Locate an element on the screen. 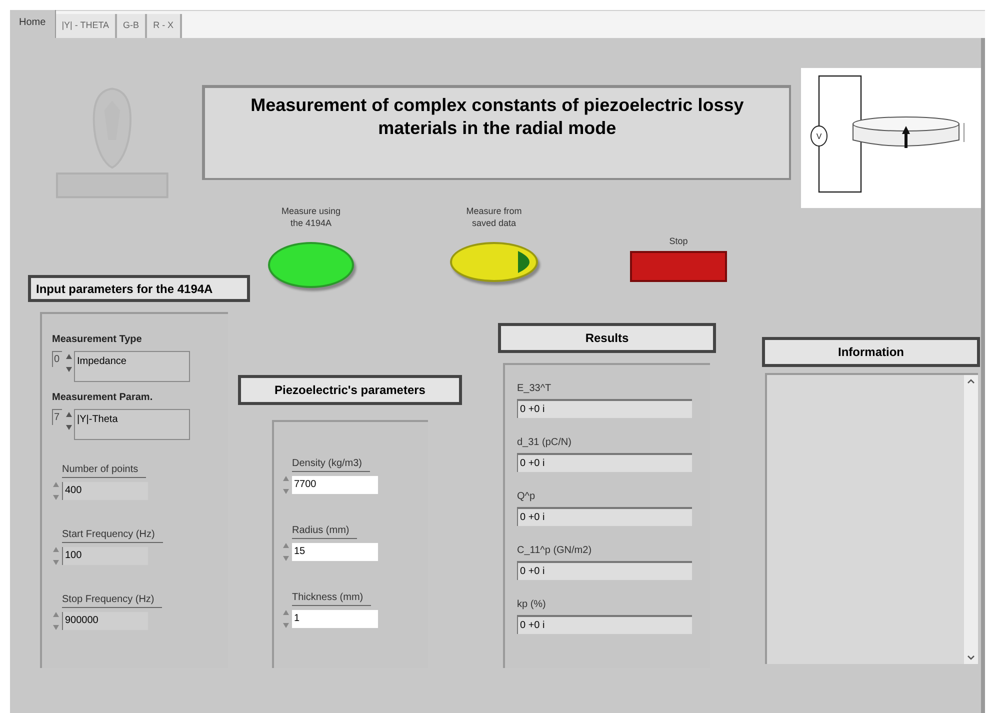 Image resolution: width=993 pixels, height=713 pixels. field-label: Measurement Type is located at coordinates (97, 340).